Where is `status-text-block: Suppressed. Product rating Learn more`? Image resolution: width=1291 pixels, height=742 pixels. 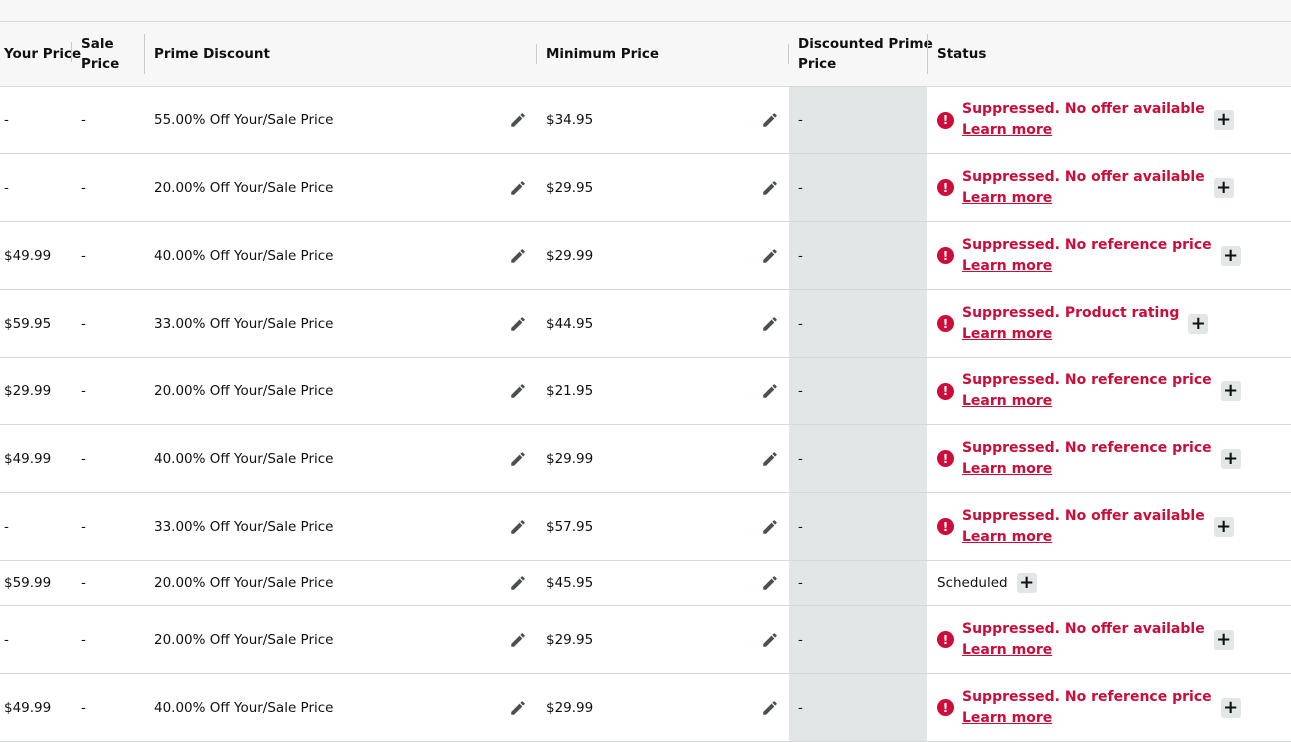 status-text-block: Suppressed. Product rating Learn more is located at coordinates (1070, 324).